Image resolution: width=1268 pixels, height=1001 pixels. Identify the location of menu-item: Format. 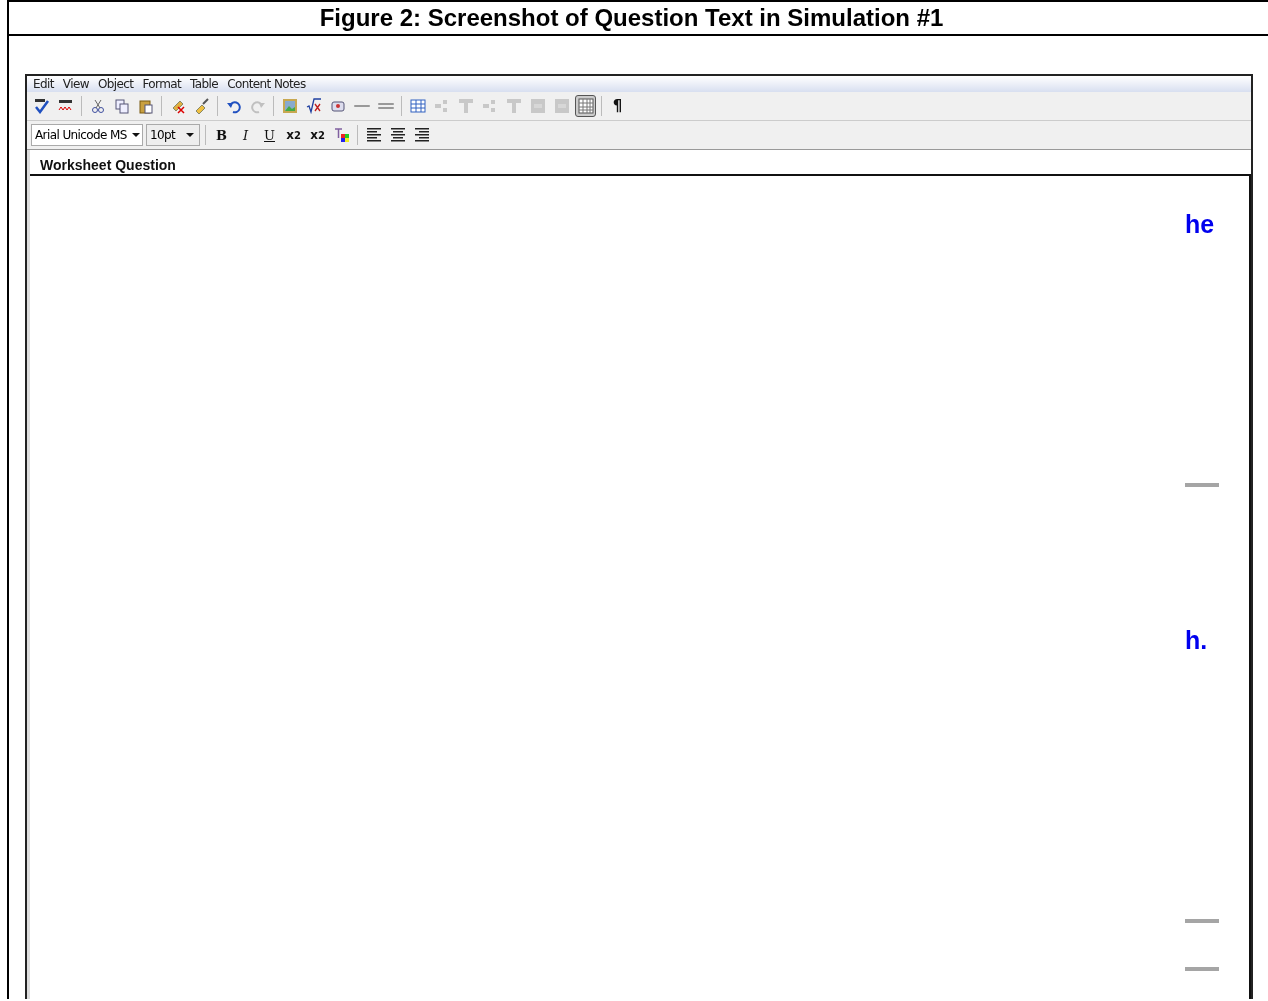
(162, 84).